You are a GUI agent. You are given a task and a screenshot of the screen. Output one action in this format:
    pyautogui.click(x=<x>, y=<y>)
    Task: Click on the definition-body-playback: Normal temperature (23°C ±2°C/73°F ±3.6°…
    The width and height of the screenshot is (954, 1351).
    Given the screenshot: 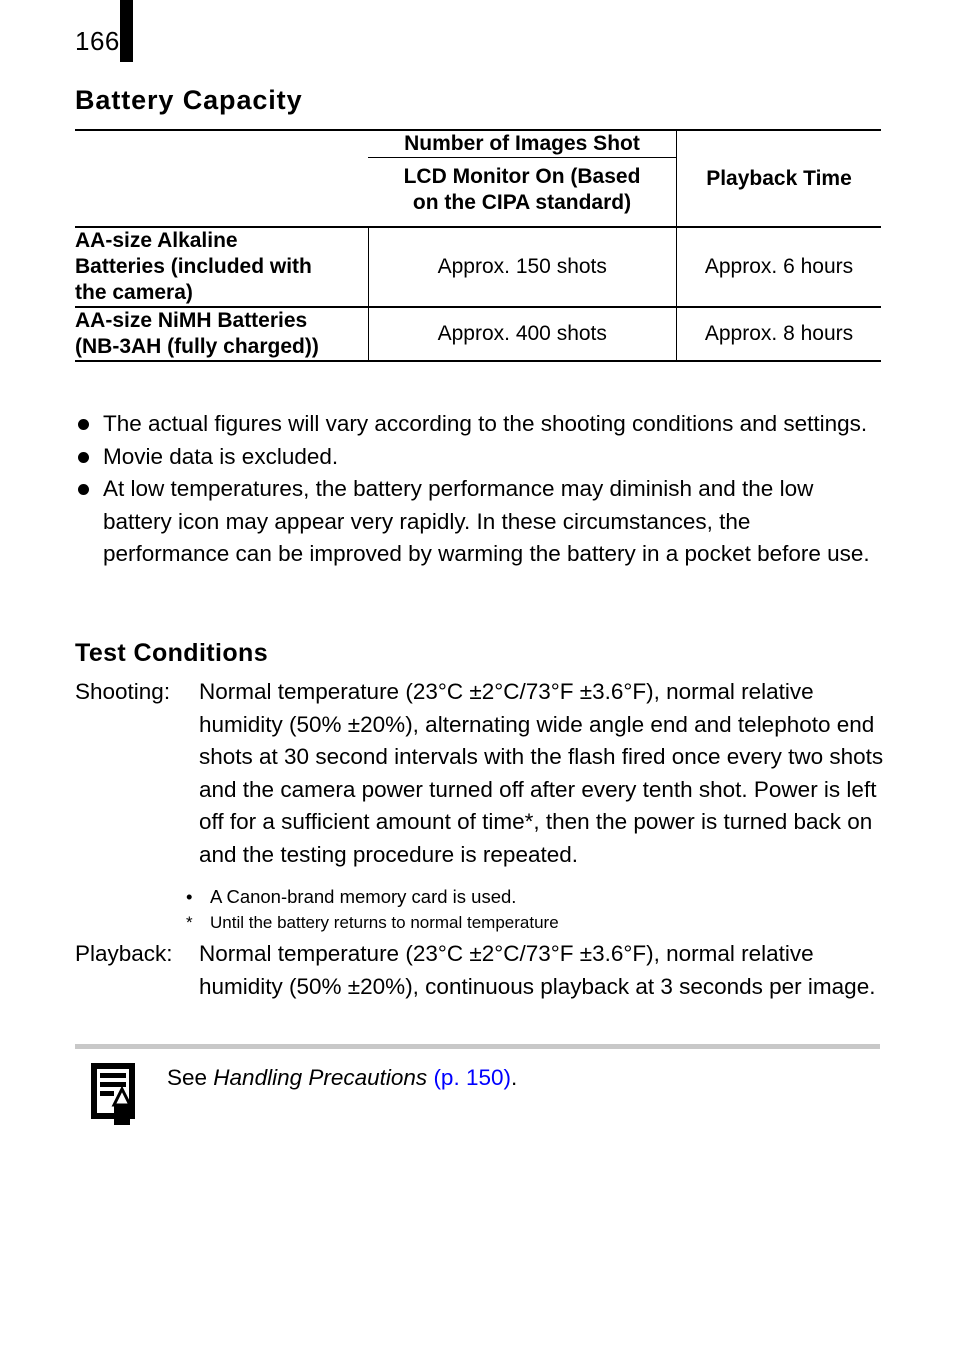 What is the action you would take?
    pyautogui.click(x=537, y=970)
    